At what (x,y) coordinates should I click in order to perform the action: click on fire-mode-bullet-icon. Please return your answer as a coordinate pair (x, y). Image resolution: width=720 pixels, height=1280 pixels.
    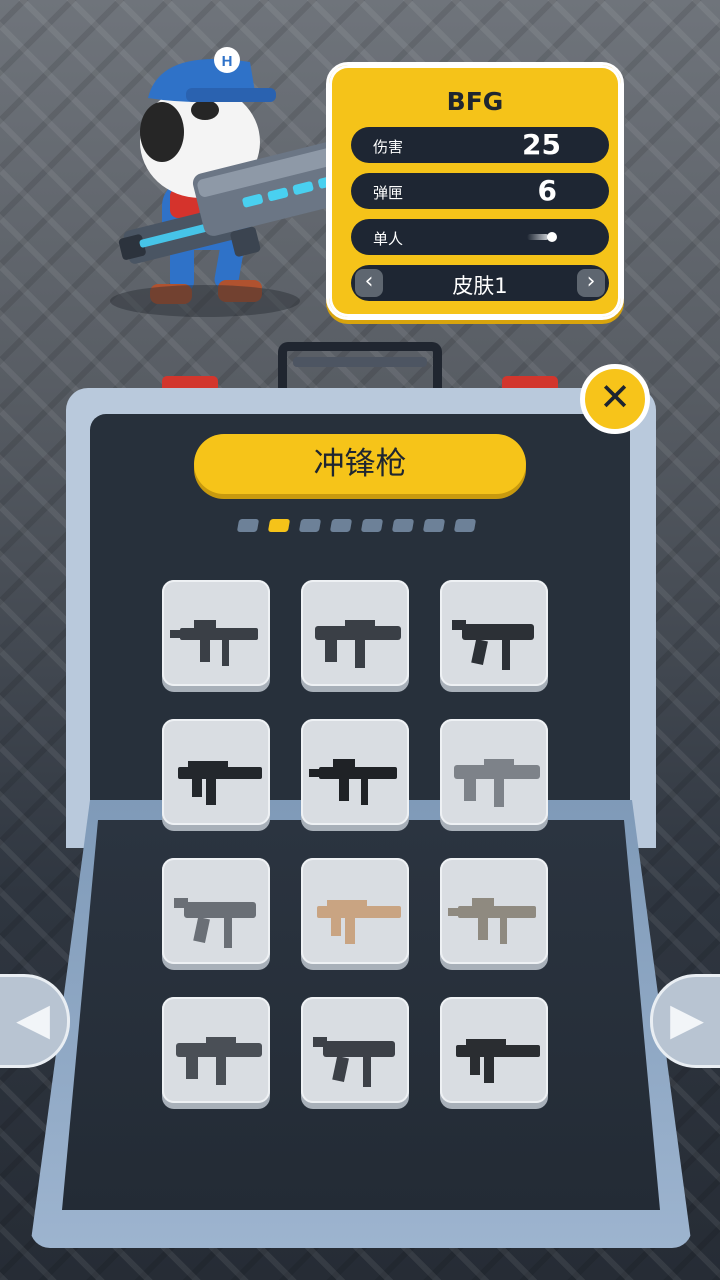
    Looking at the image, I should click on (552, 237).